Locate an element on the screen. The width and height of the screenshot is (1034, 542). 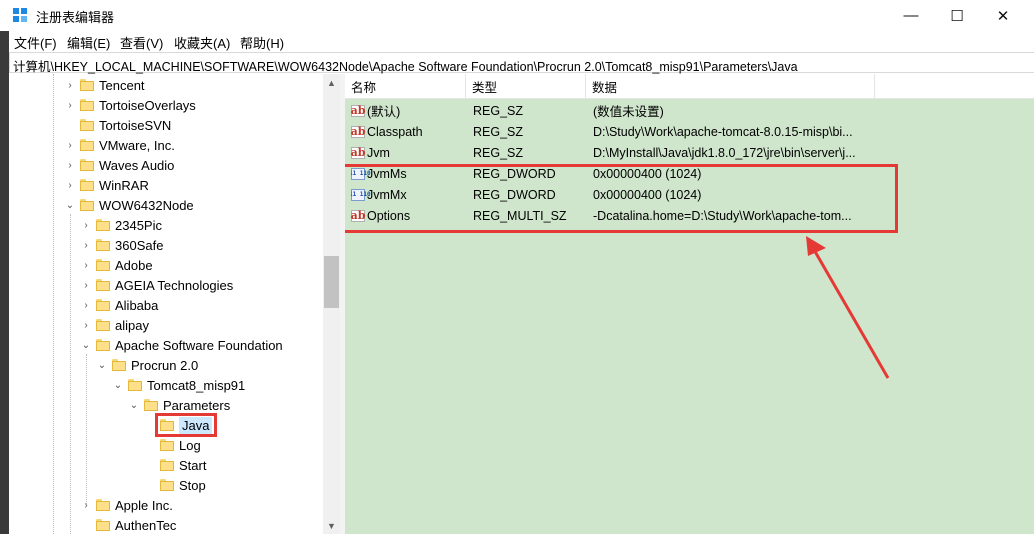
tree-item-authentec: AuthenTec is located at coordinates (128, 524).